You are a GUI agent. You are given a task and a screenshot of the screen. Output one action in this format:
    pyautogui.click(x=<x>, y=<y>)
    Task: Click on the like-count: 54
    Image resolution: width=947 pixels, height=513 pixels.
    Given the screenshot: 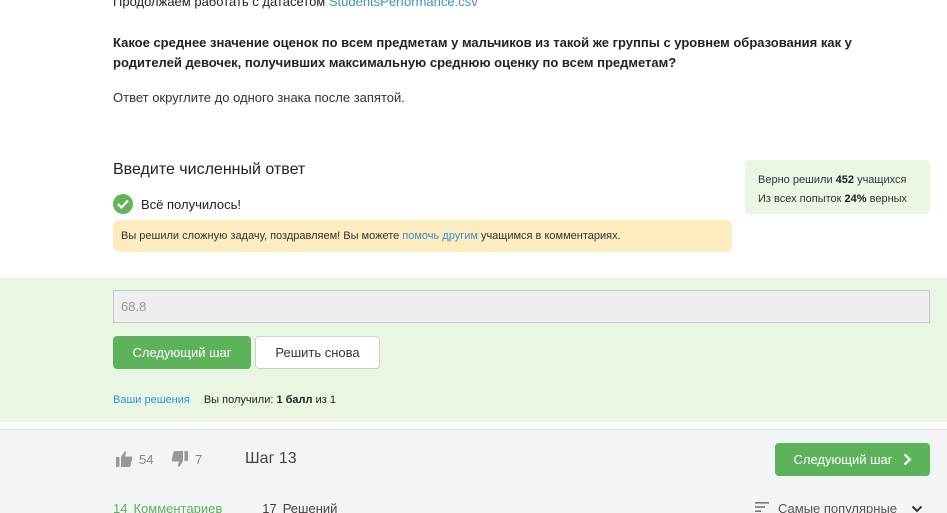 What is the action you would take?
    pyautogui.click(x=146, y=459)
    